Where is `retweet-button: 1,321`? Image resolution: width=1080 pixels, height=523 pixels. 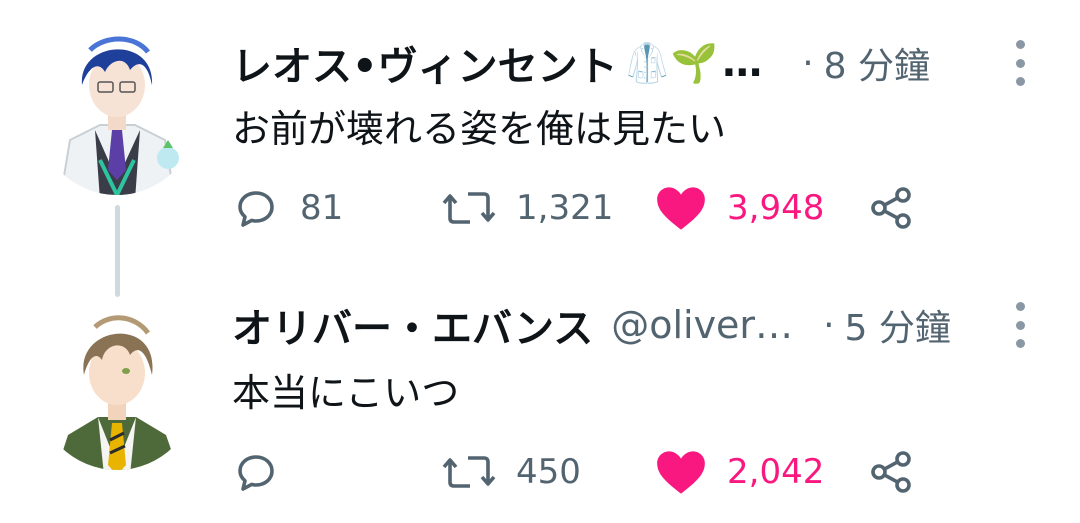
retweet-button: 1,321 is located at coordinates (527, 208).